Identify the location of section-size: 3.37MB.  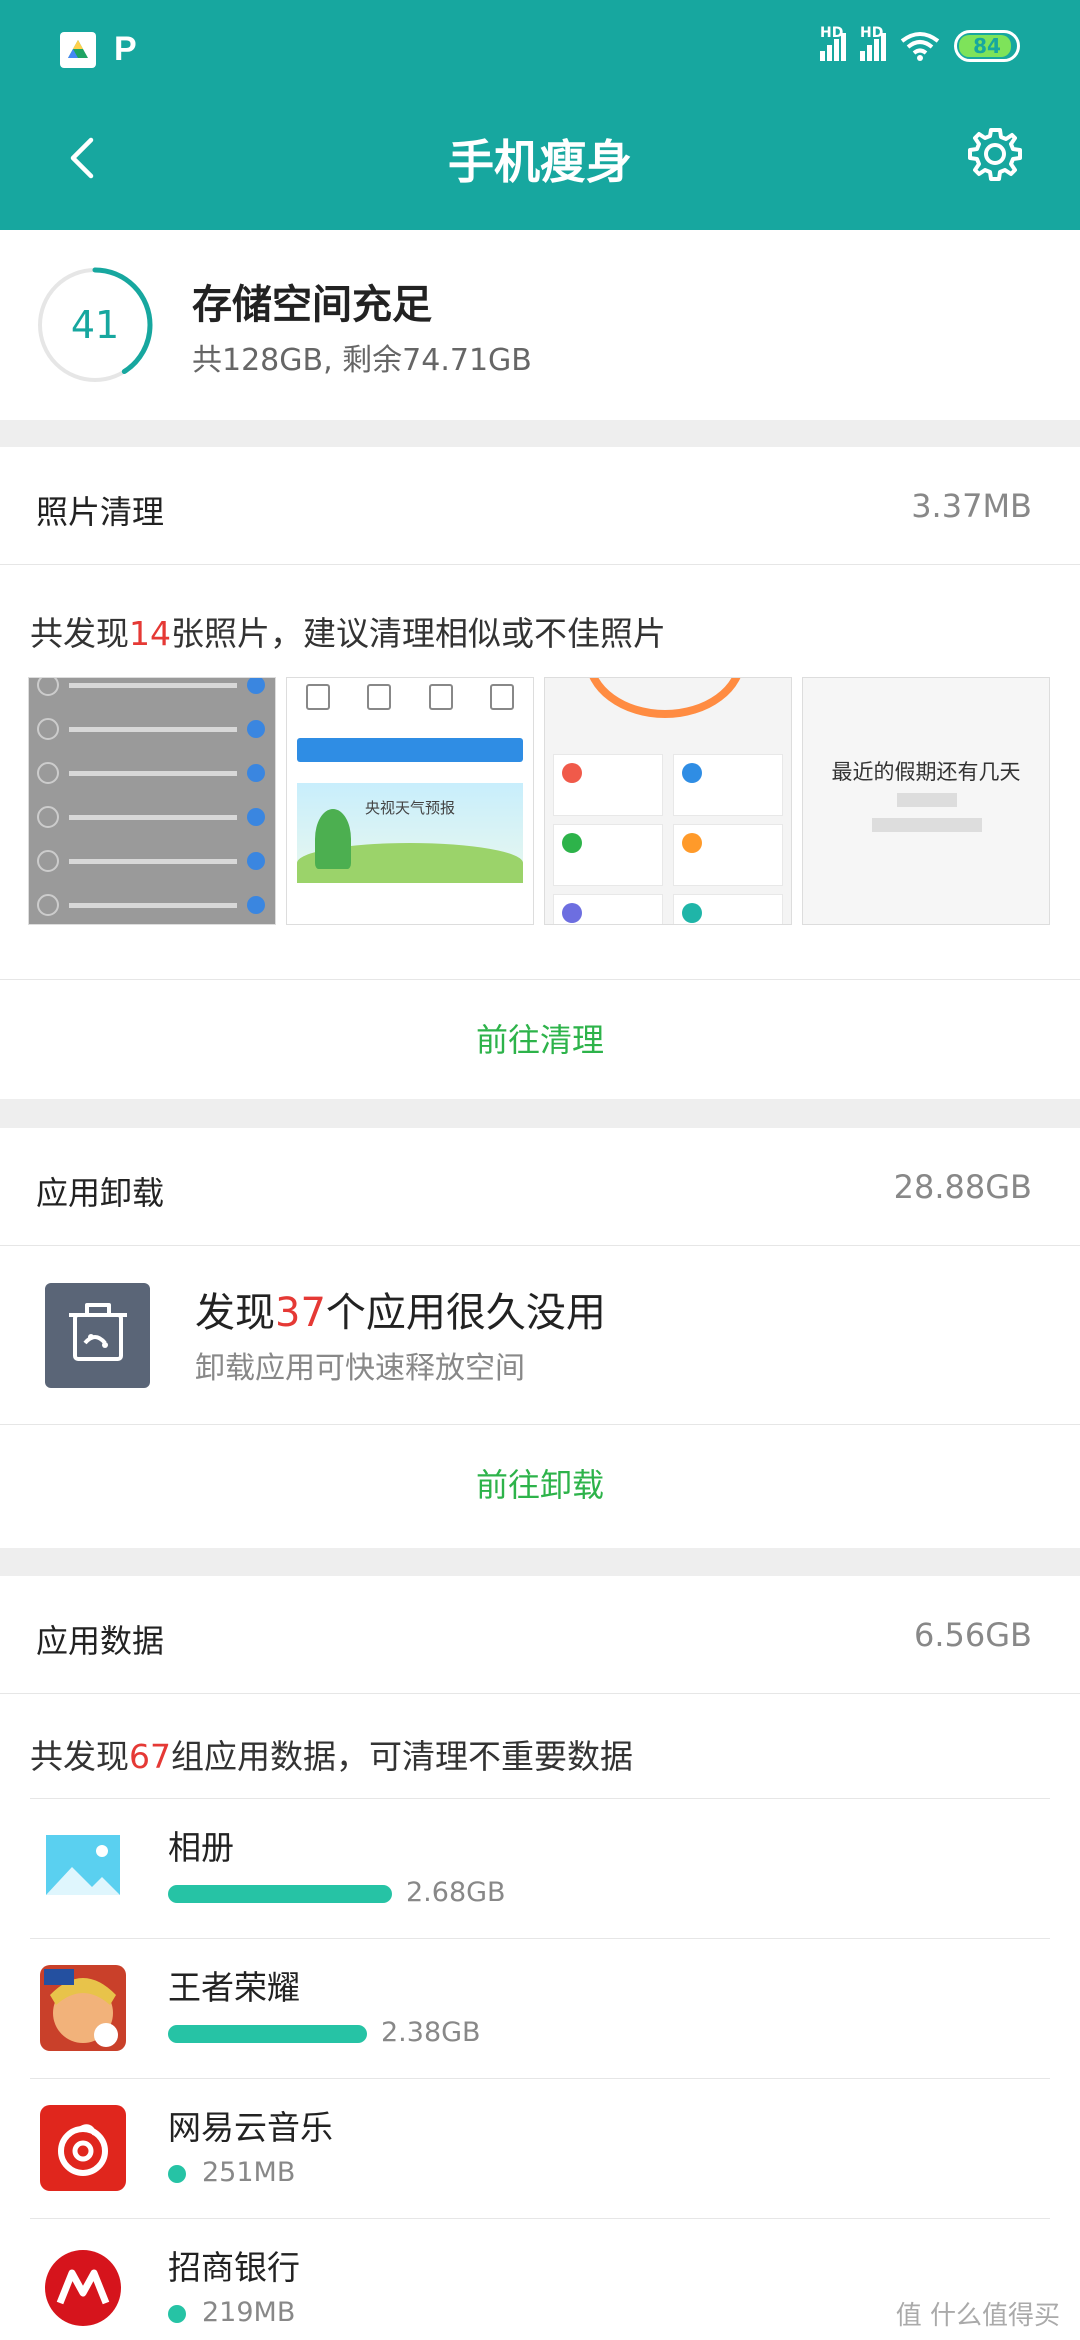
(971, 506).